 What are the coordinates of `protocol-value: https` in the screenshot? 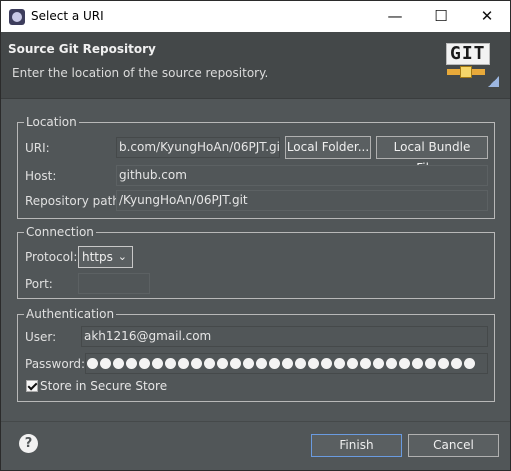 It's located at (97, 257).